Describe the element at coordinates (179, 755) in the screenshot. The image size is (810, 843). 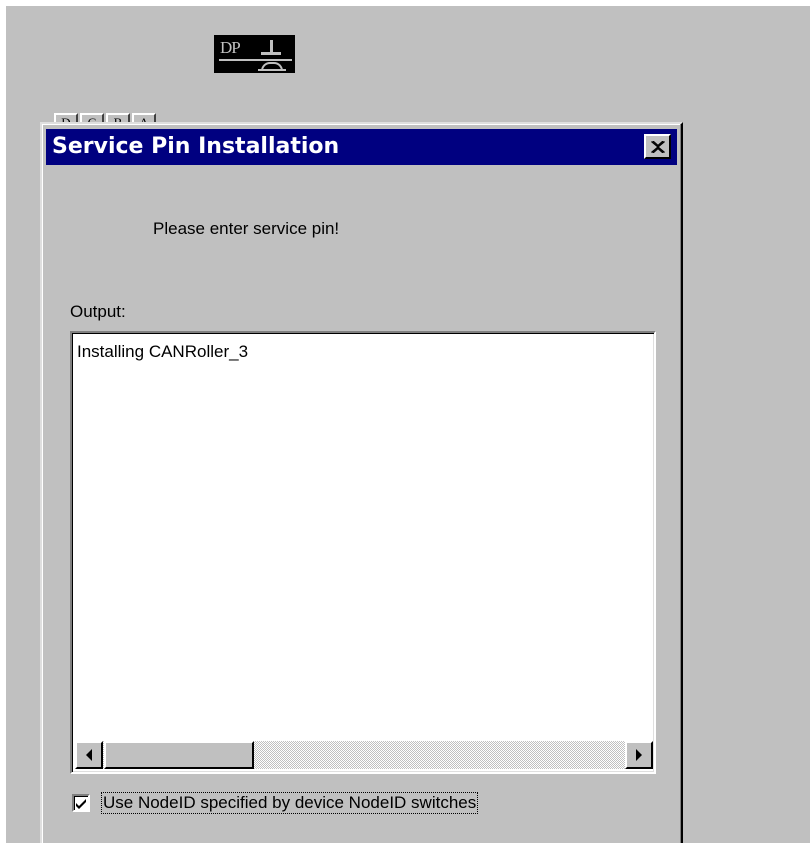
I see `scroll-thumb` at that location.